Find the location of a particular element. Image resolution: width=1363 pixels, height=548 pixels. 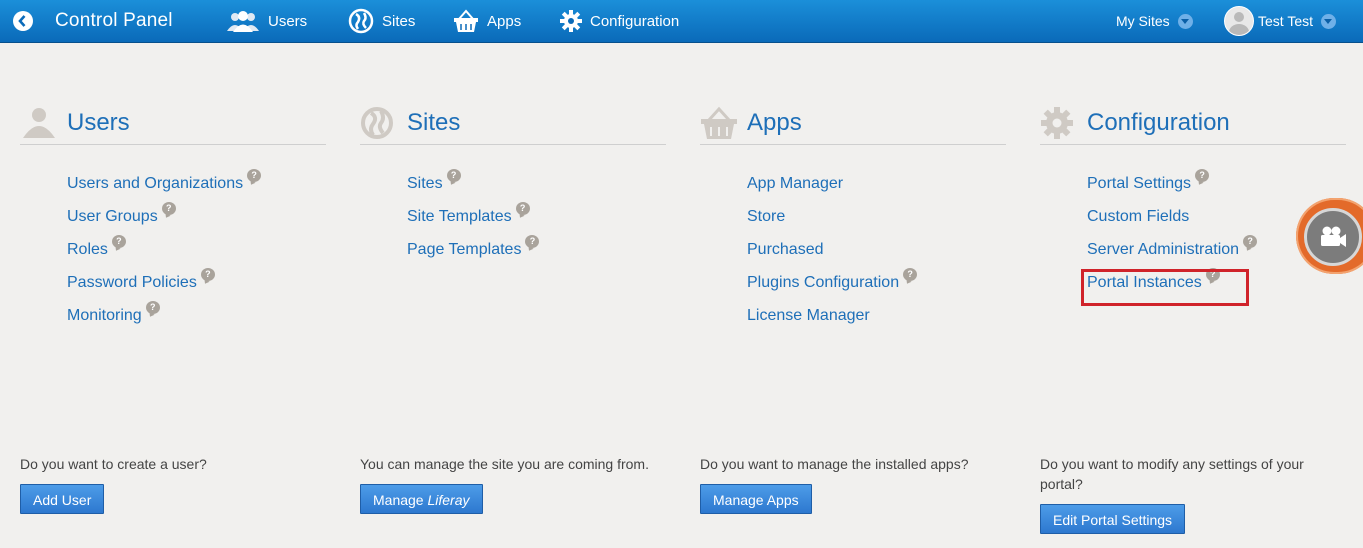

video-camera-icon is located at coordinates (1333, 237).